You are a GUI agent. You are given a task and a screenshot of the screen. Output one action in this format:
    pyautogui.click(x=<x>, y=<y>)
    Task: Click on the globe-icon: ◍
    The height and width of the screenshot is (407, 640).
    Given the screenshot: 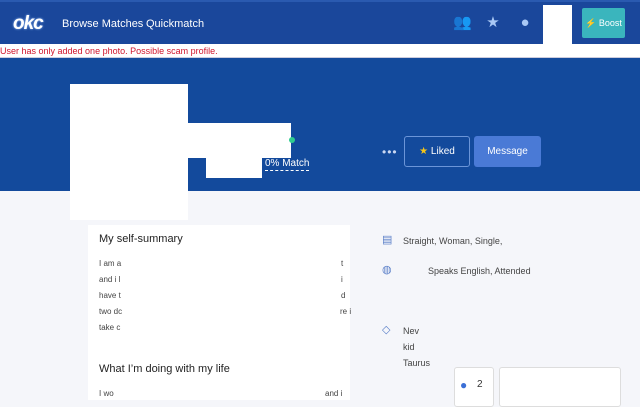 What is the action you would take?
    pyautogui.click(x=387, y=270)
    